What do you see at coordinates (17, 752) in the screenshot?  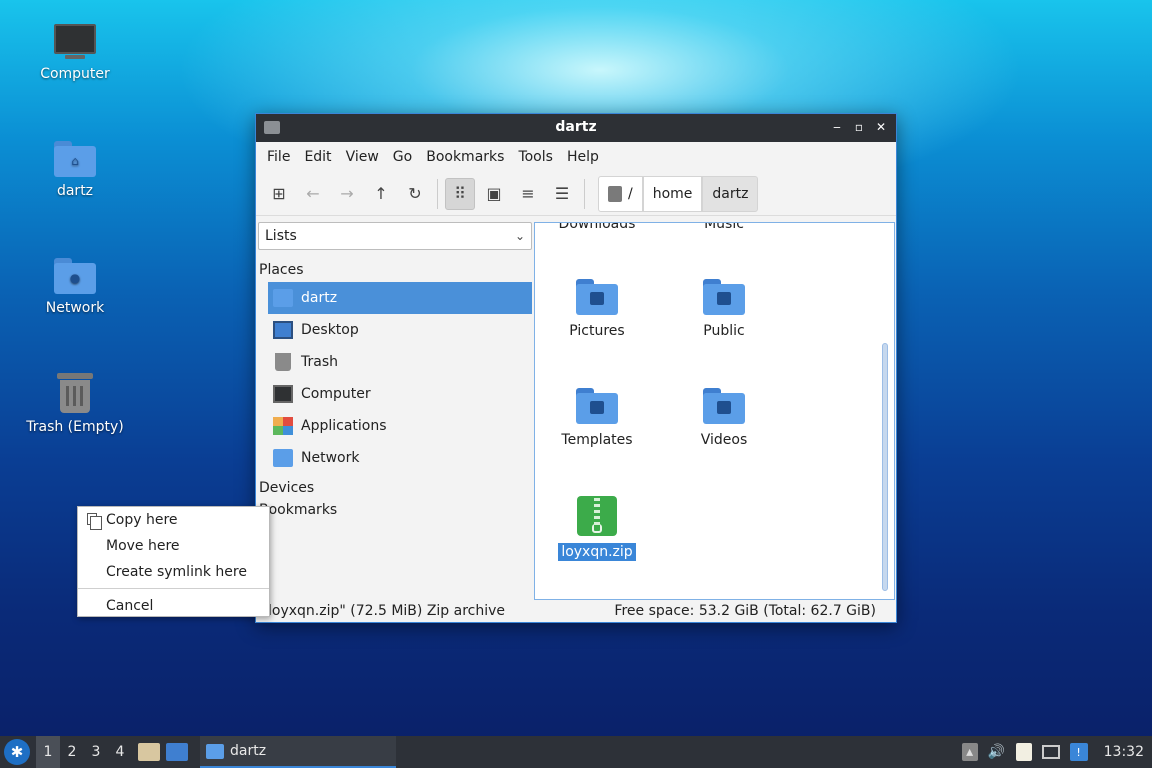 I see `start-menu-button: ✱` at bounding box center [17, 752].